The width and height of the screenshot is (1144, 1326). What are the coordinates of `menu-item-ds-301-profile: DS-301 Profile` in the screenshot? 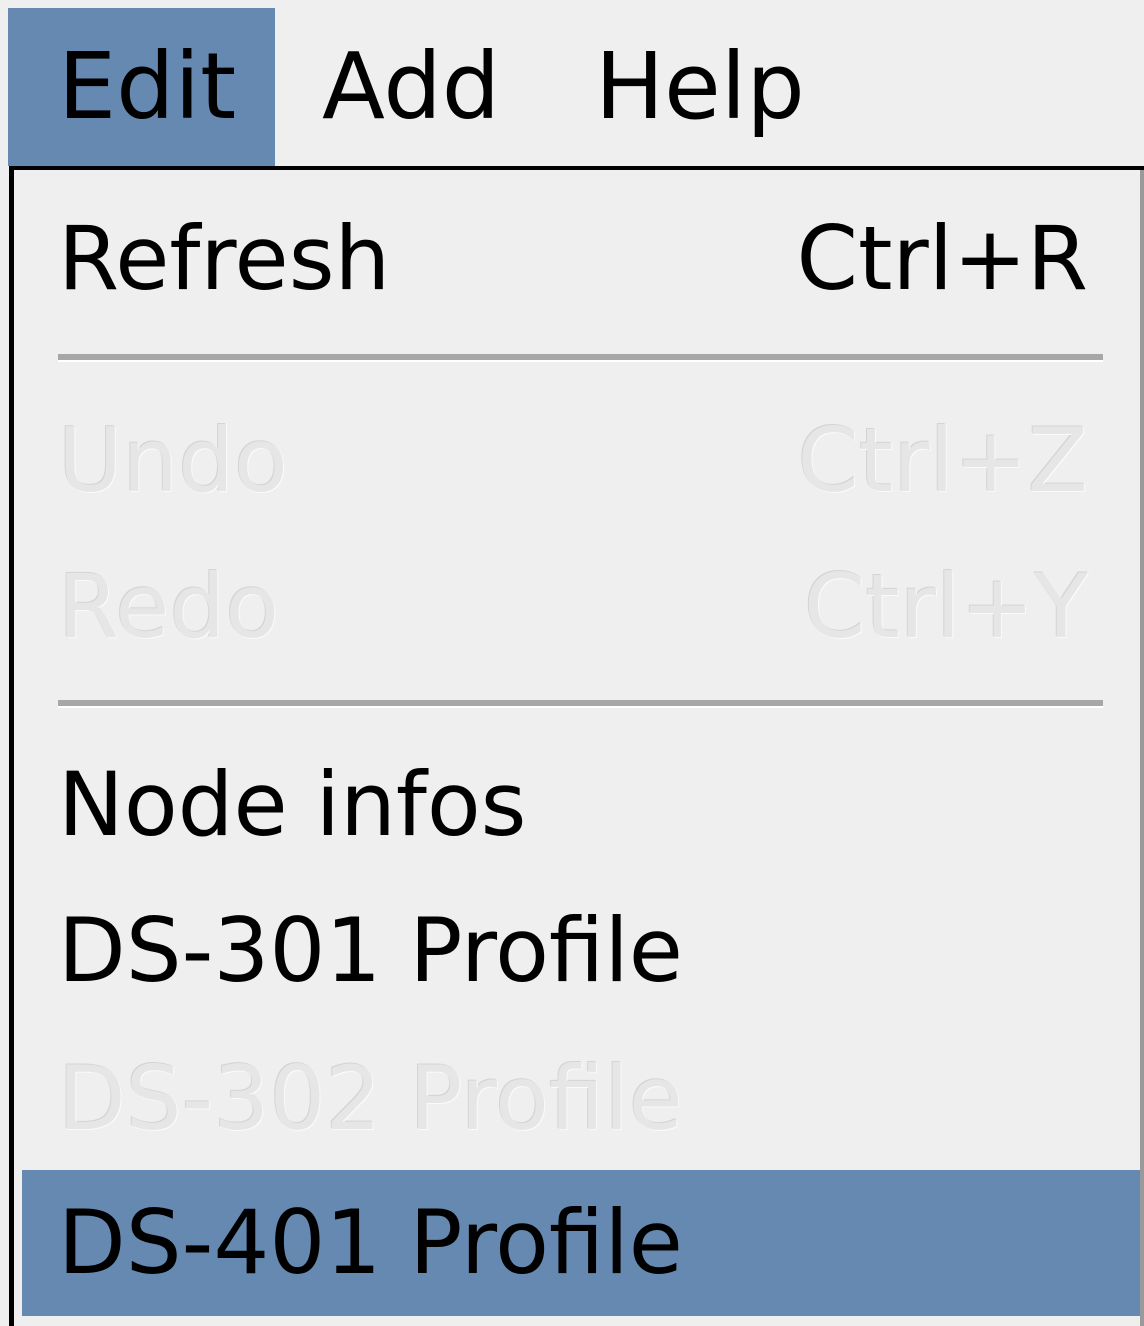 It's located at (577, 951).